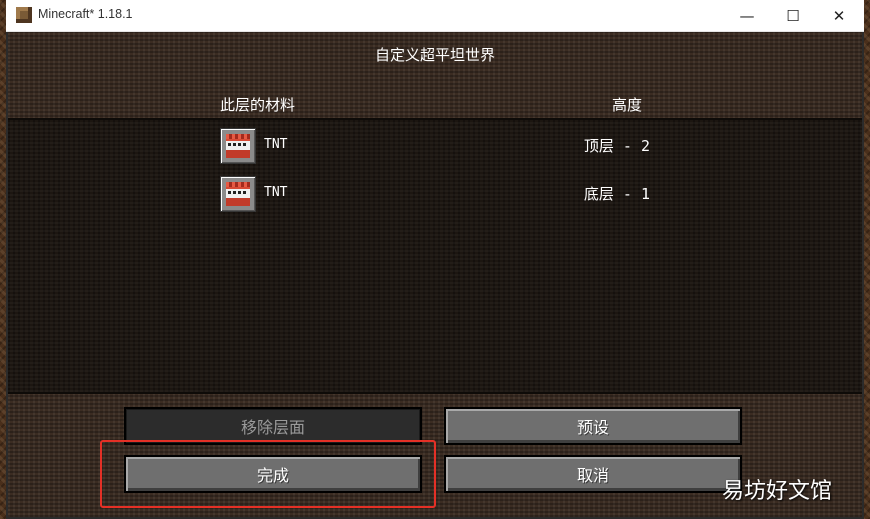  I want to click on window-title: Minecraft* 1.18.1, so click(85, 14).